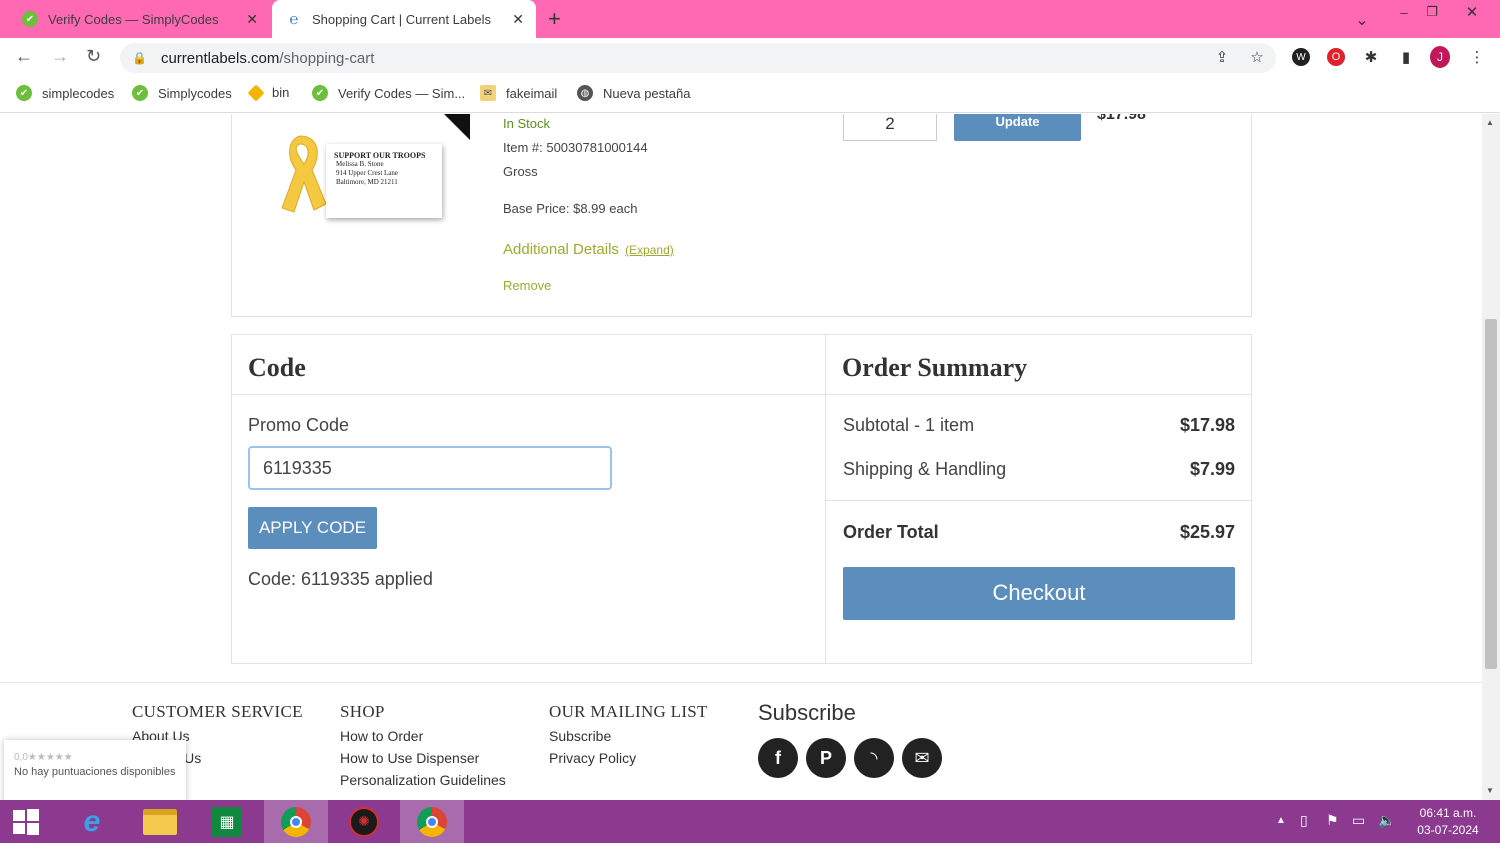 The image size is (1500, 843). I want to click on bookmark-simplycodes: ✔ Simplycodes, so click(182, 93).